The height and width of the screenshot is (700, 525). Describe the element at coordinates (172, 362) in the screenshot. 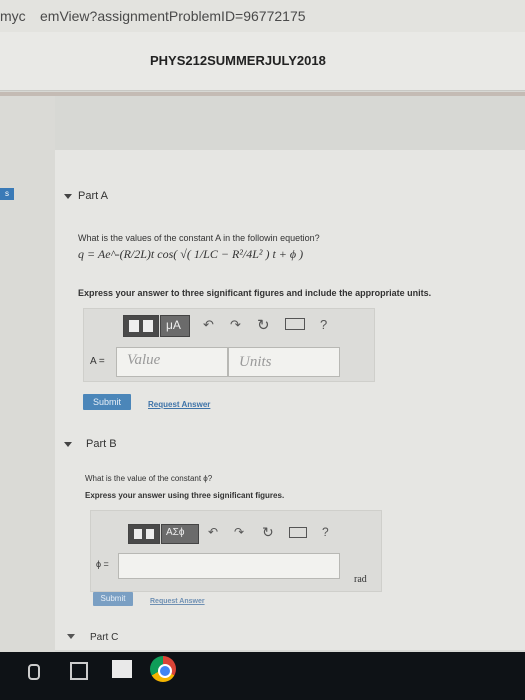

I see `value-input: Value` at that location.